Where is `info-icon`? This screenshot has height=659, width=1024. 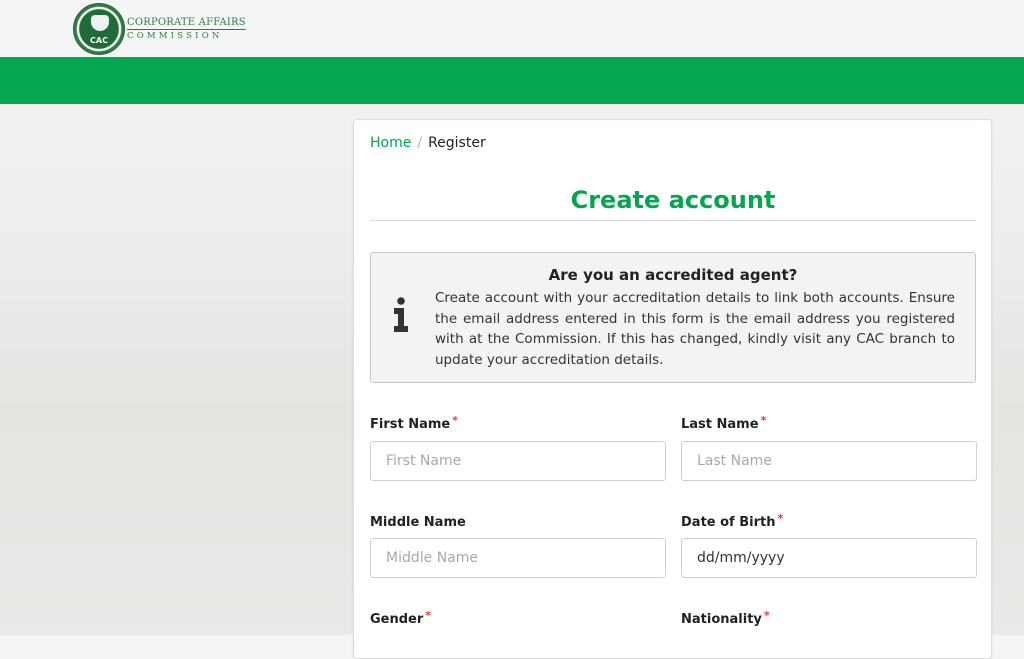 info-icon is located at coordinates (401, 314).